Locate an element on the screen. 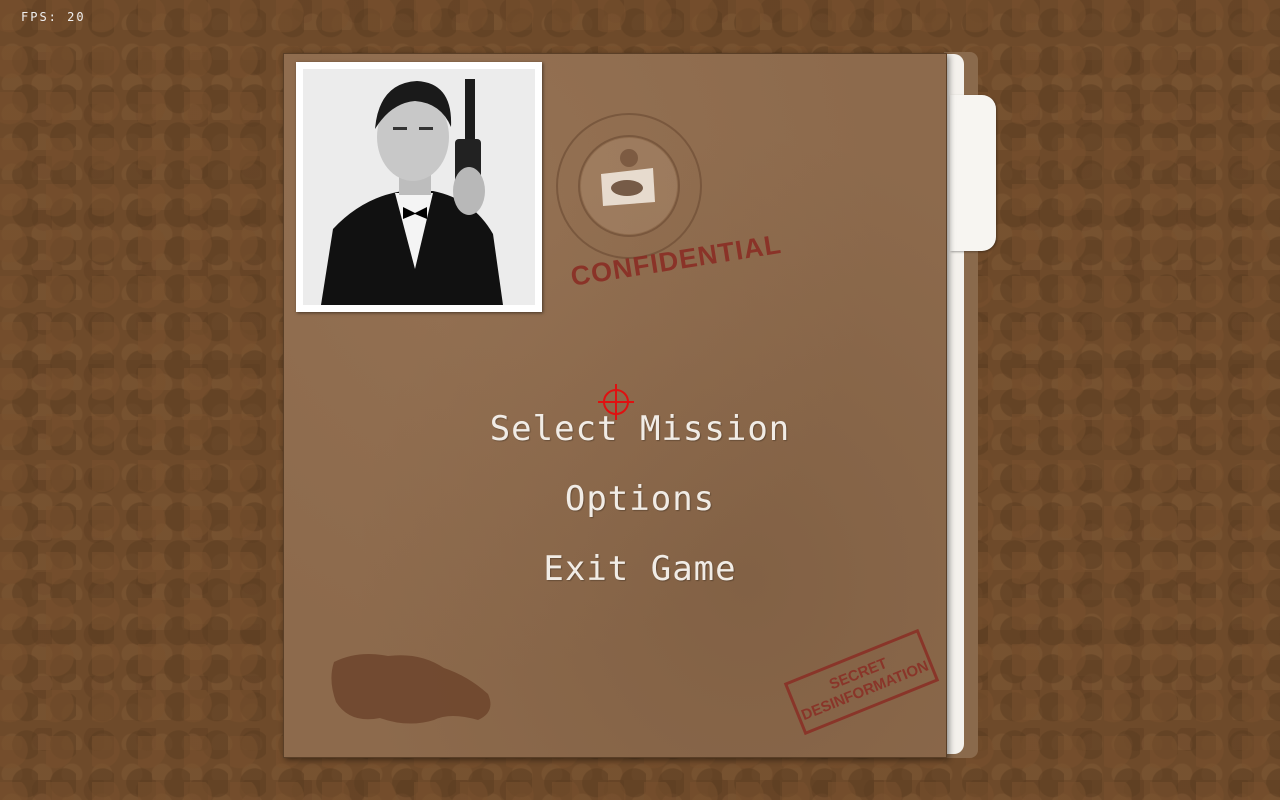 This screenshot has height=800, width=1280. agent-photo-frame is located at coordinates (419, 187).